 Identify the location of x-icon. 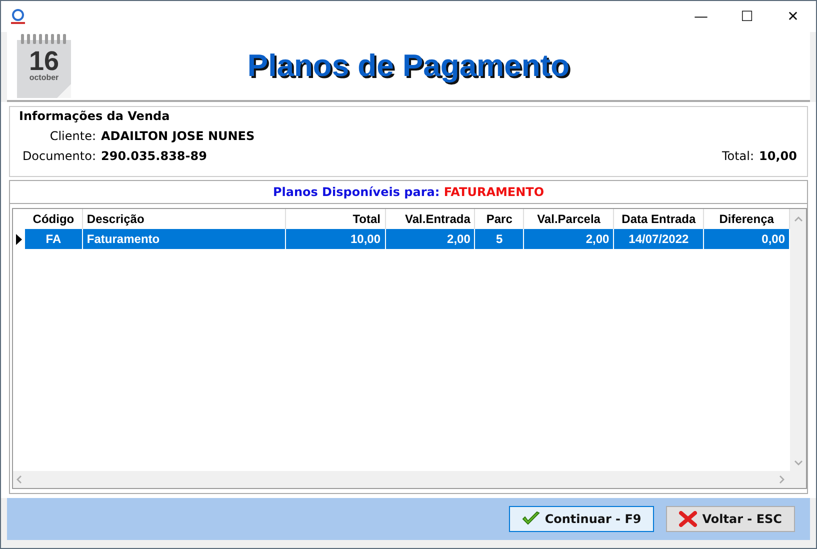
(688, 519).